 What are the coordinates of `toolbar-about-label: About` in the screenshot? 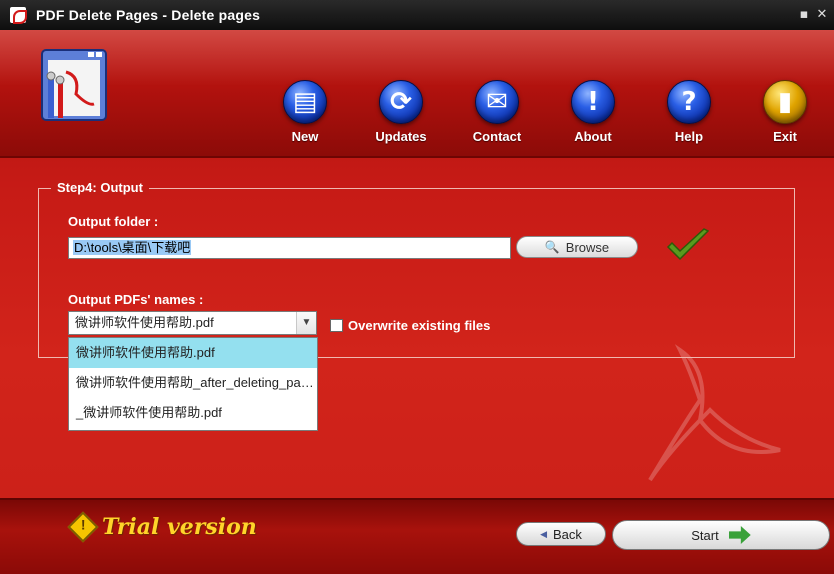 It's located at (593, 136).